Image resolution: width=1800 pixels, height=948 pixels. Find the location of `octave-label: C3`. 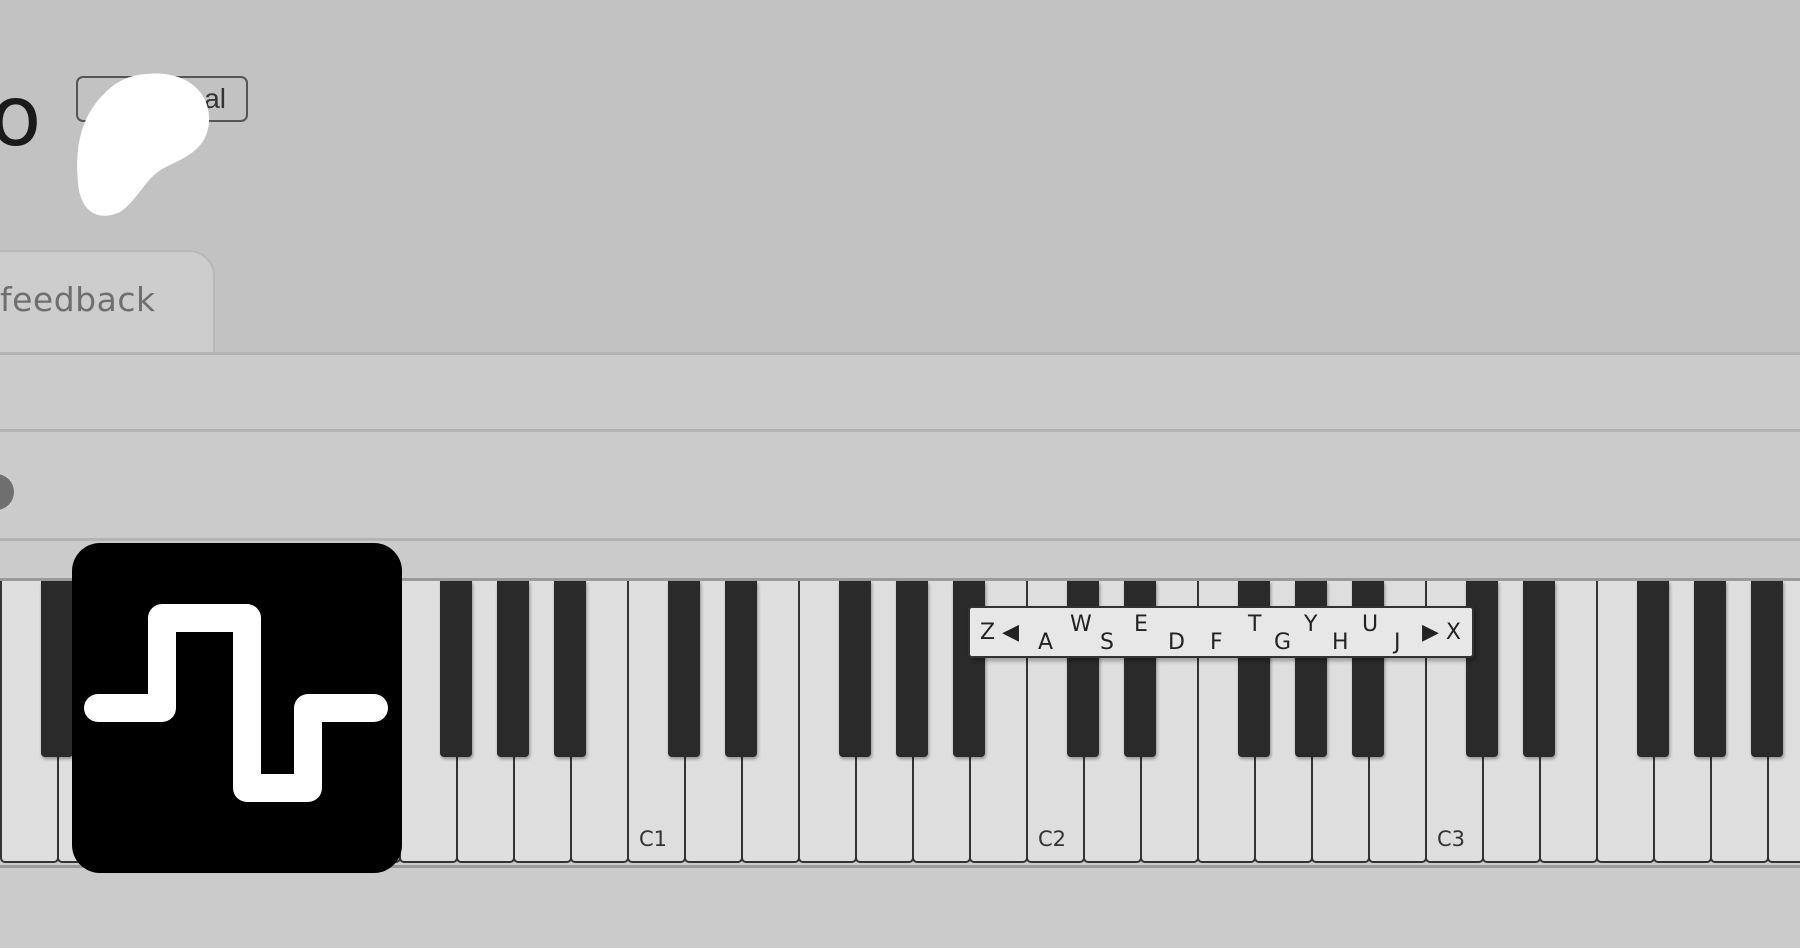

octave-label: C3 is located at coordinates (1451, 839).